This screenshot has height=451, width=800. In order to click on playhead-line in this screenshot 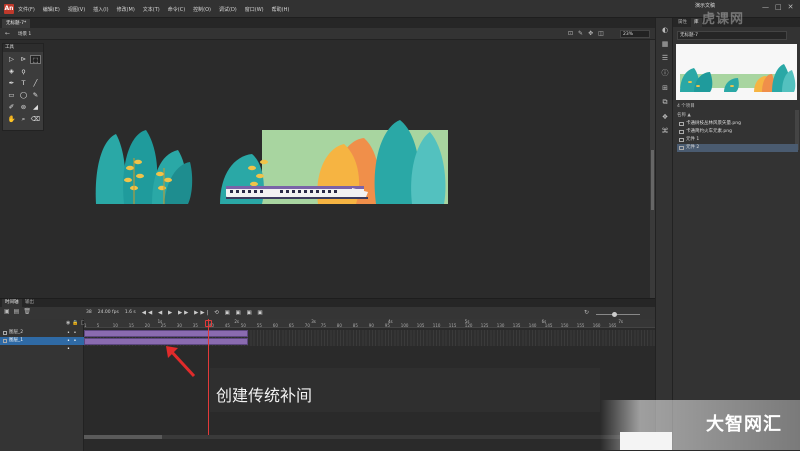, I will do `click(208, 379)`.